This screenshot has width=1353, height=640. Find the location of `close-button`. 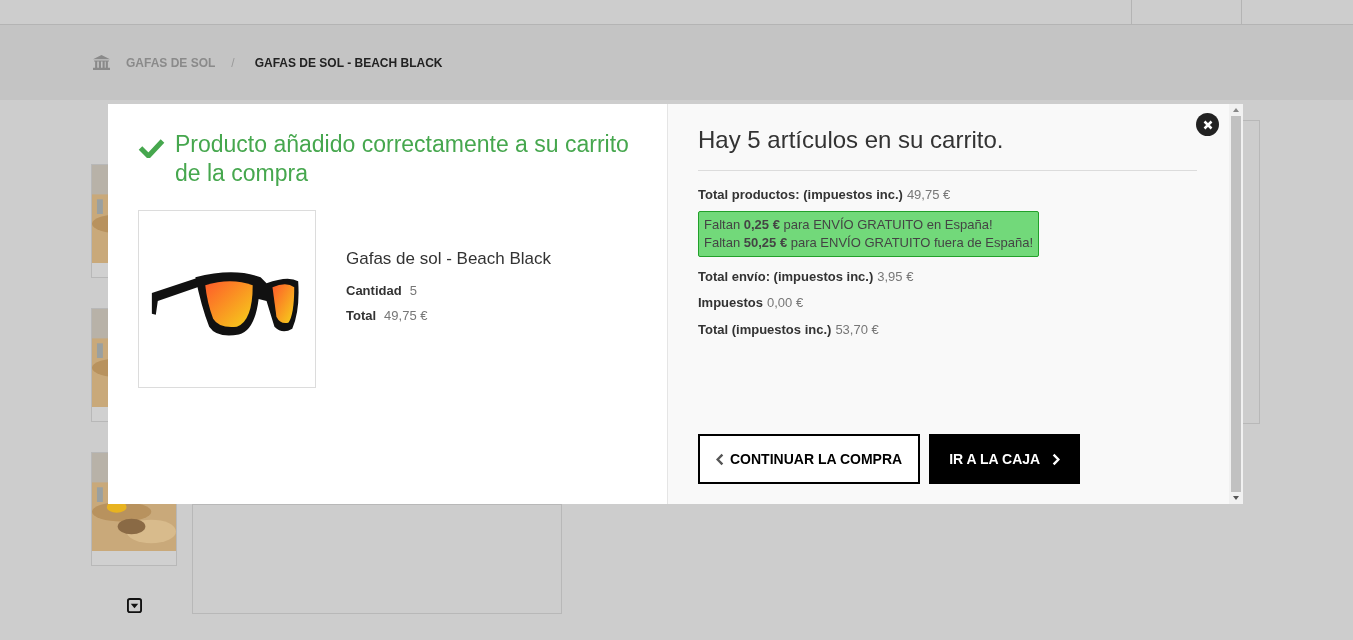

close-button is located at coordinates (1207, 124).